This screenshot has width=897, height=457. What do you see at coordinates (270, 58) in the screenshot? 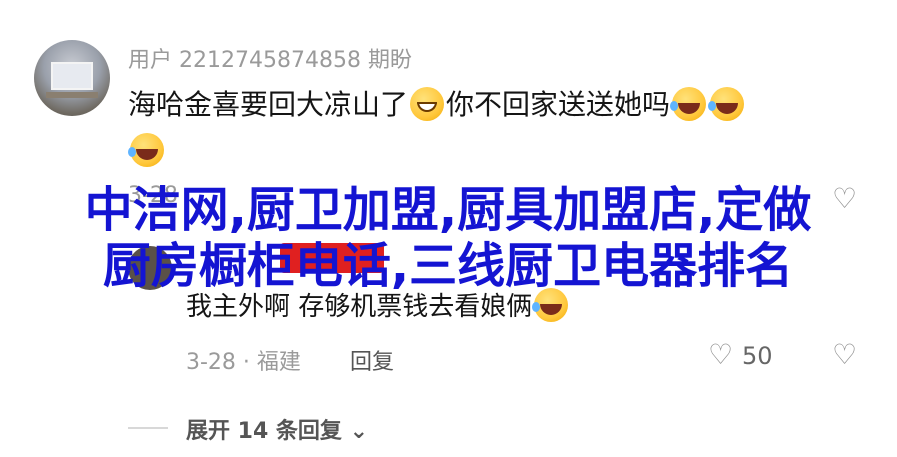
I see `comment-username: 用户 2212745874858 期盼` at bounding box center [270, 58].